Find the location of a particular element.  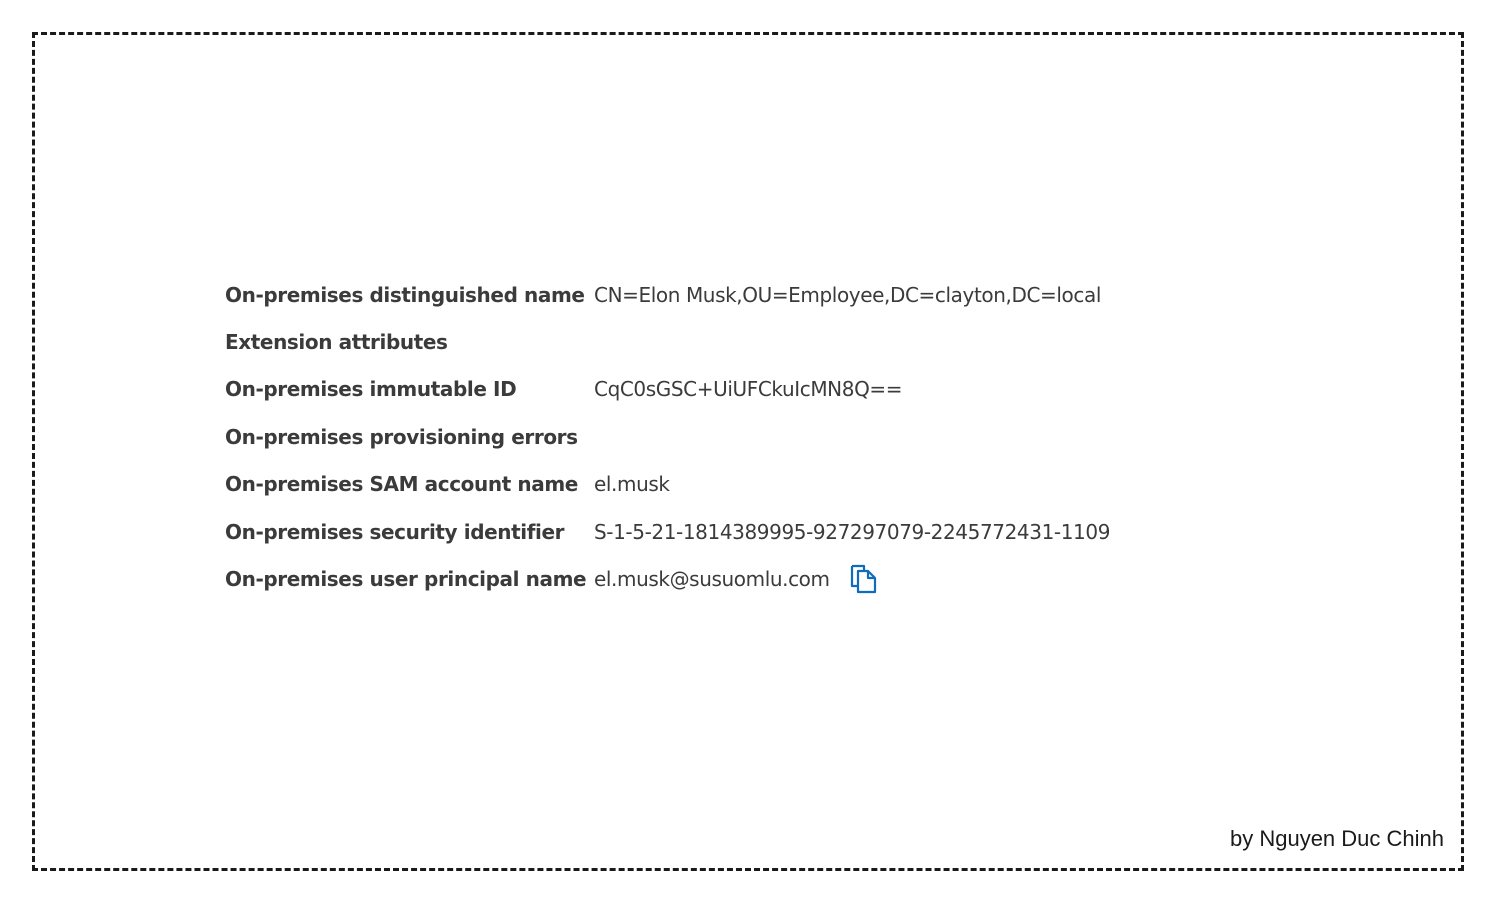

property-value: CqC0sGSC+UiUFCkuIcMN8Q== is located at coordinates (748, 389).